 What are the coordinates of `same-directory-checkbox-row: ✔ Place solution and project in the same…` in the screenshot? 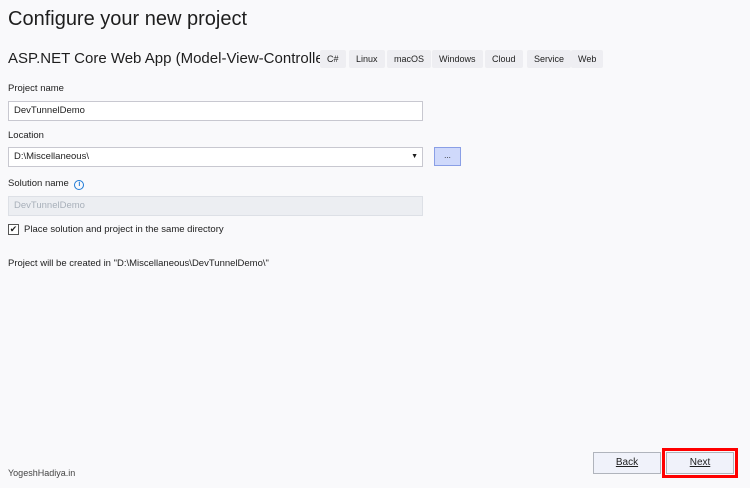 It's located at (116, 229).